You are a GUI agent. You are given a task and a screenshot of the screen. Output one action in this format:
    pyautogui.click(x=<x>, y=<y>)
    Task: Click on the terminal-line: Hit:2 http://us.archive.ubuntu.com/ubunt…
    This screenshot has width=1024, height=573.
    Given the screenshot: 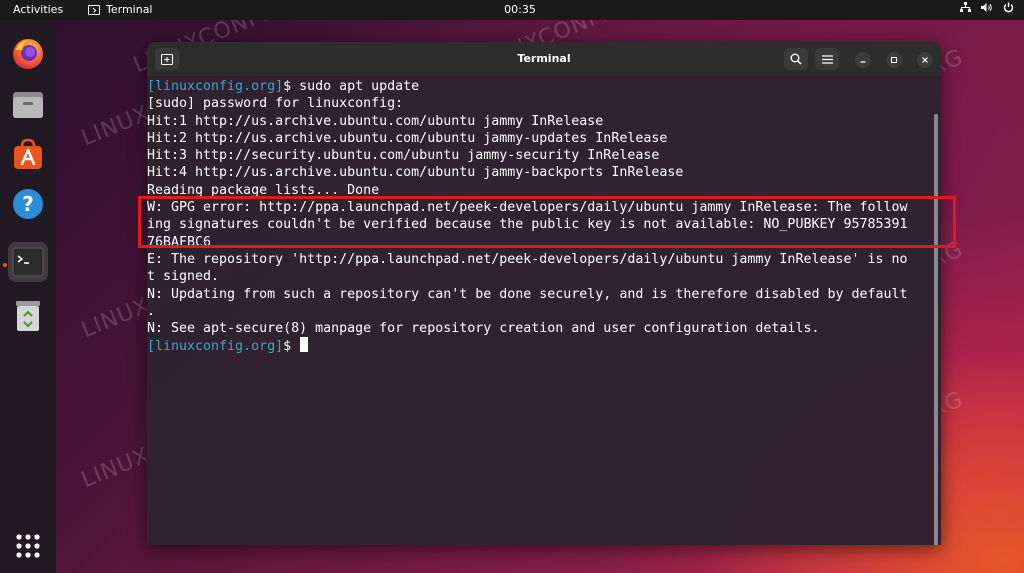 What is the action you would take?
    pyautogui.click(x=527, y=138)
    